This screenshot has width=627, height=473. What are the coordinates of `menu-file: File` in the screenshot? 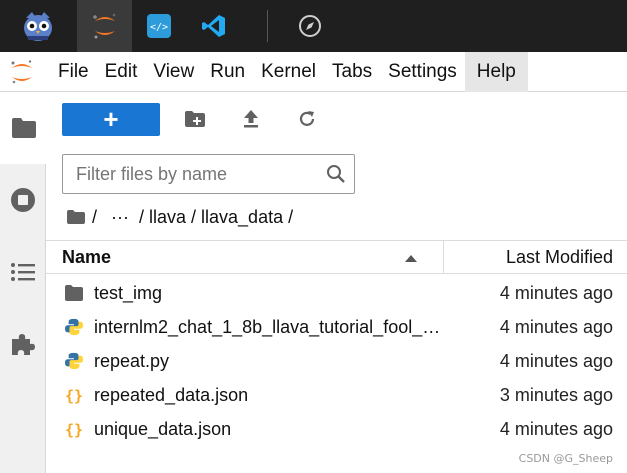 It's located at (73, 72).